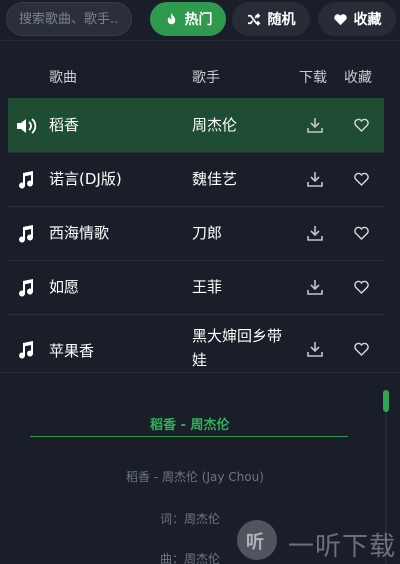 Image resolution: width=400 pixels, height=564 pixels. Describe the element at coordinates (190, 519) in the screenshot. I see `lyrics-line: 词：周杰伦` at that location.